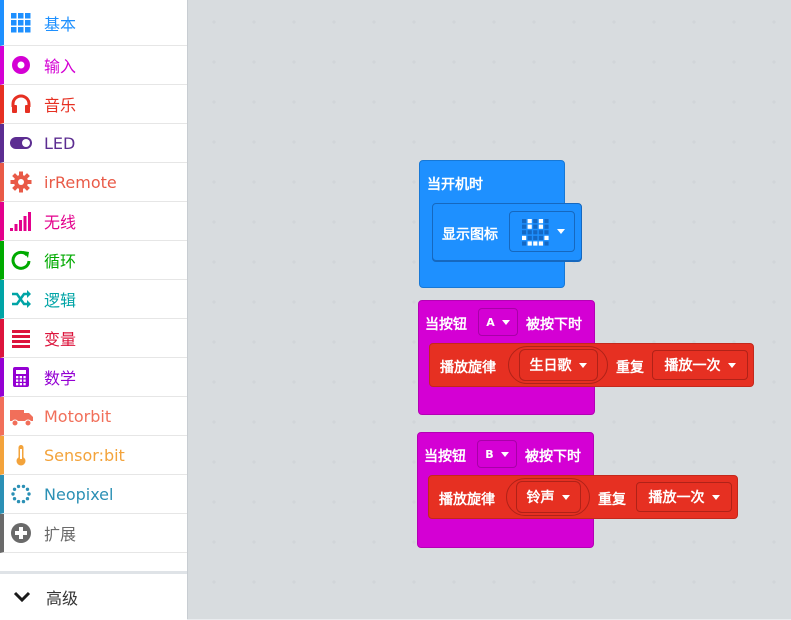  I want to click on melody-b-value: 铃声, so click(540, 498).